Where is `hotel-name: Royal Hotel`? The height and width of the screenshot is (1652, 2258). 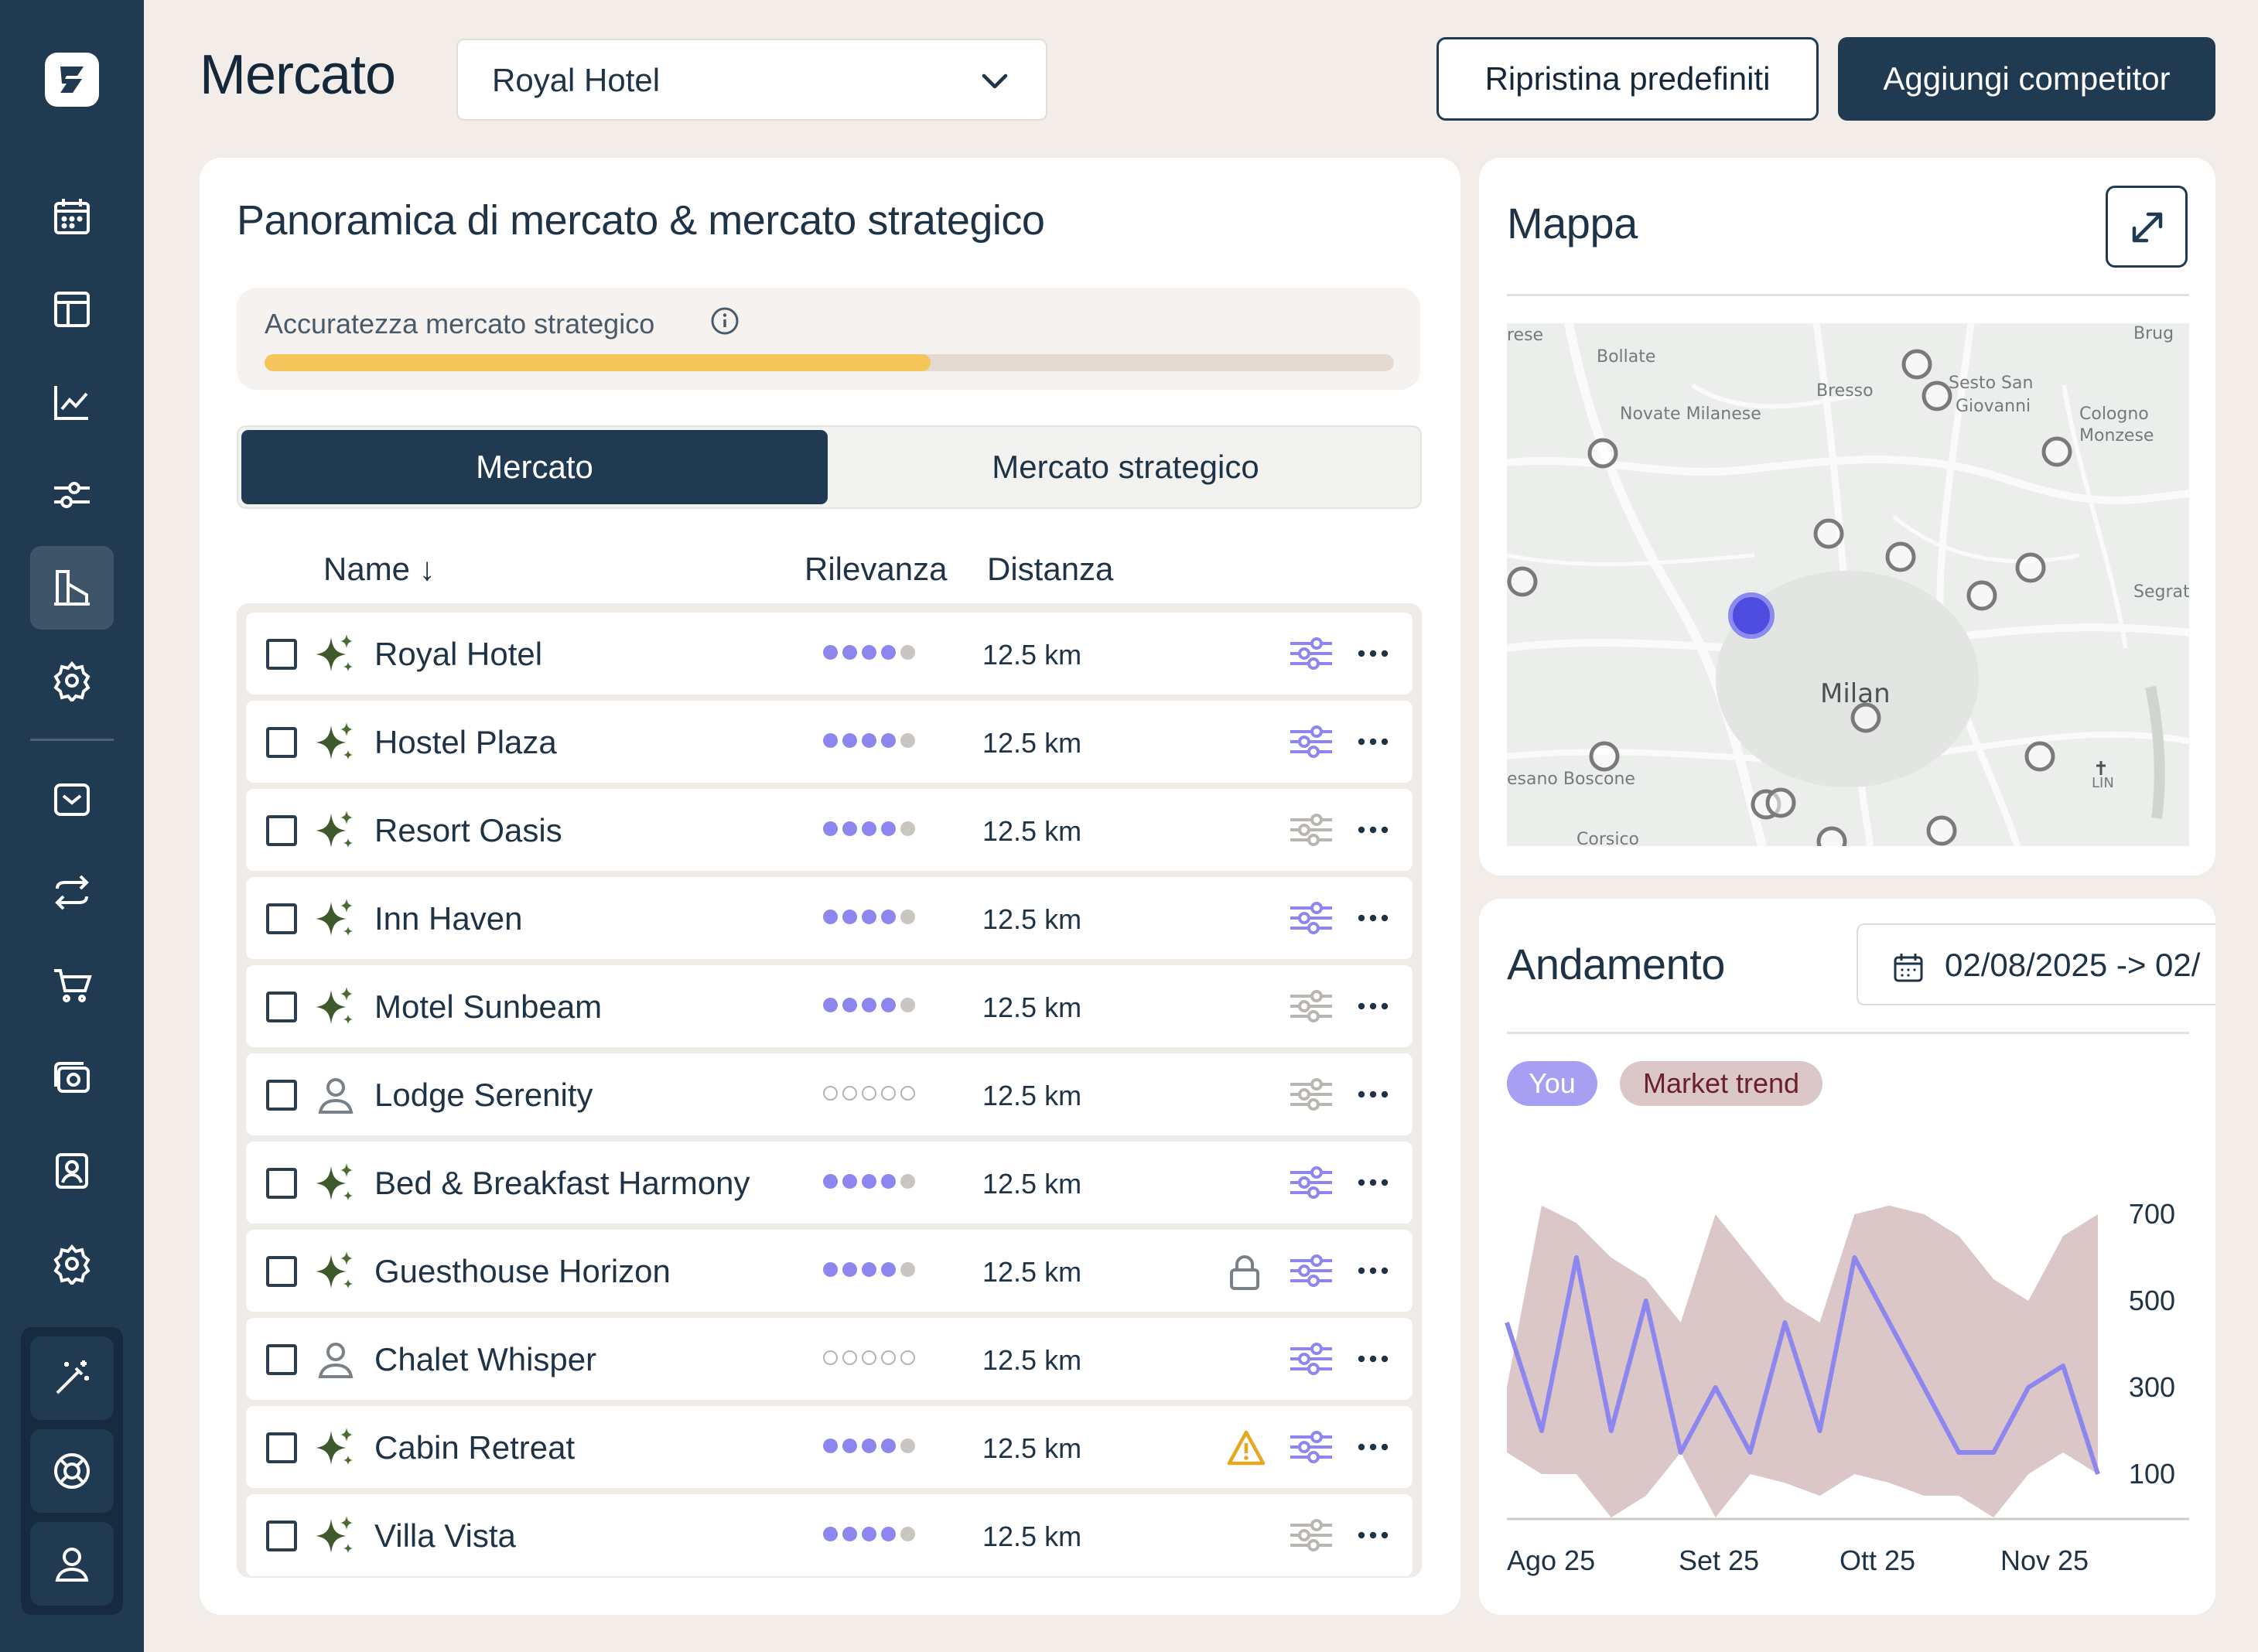
hotel-name: Royal Hotel is located at coordinates (458, 654).